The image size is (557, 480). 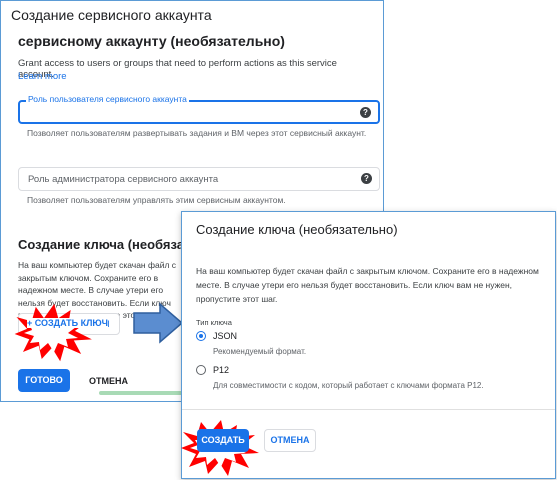 What do you see at coordinates (368, 409) in the screenshot?
I see `dialog-divider` at bounding box center [368, 409].